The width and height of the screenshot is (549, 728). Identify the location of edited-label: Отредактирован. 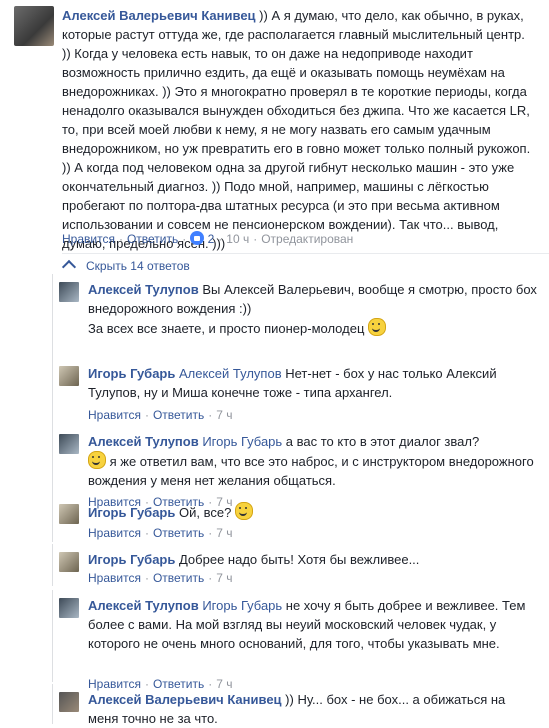
(307, 239).